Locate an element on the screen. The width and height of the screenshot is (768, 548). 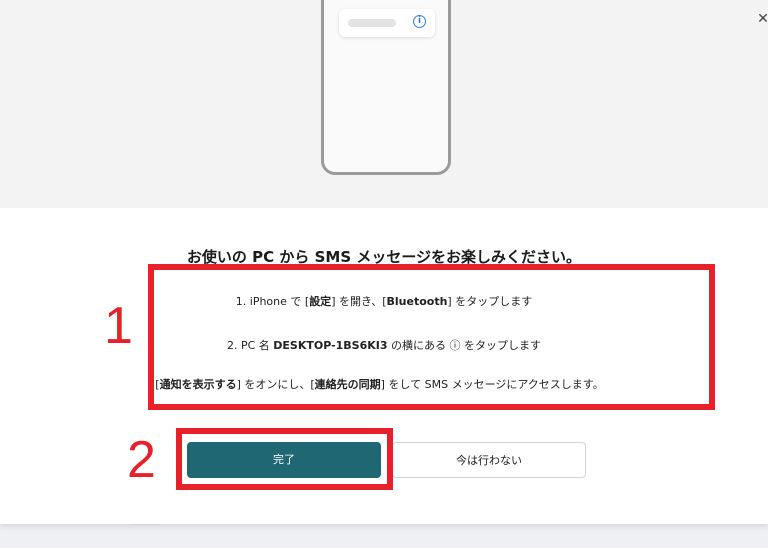
close-button: ✕ is located at coordinates (761, 19).